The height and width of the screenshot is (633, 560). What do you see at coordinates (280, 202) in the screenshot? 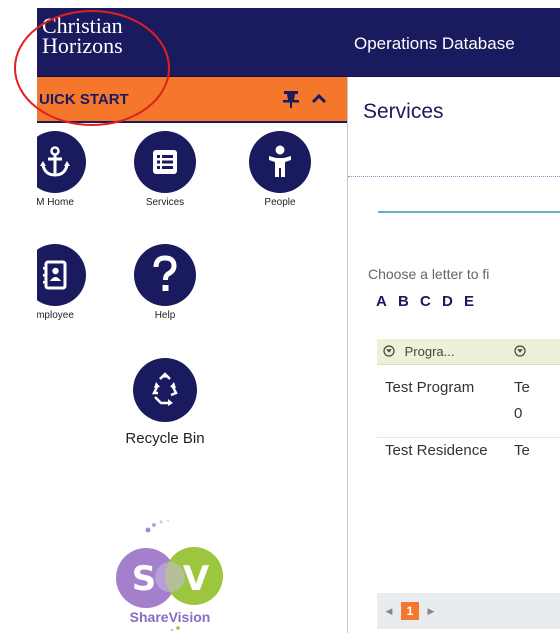
I see `tile-people-label: People` at bounding box center [280, 202].